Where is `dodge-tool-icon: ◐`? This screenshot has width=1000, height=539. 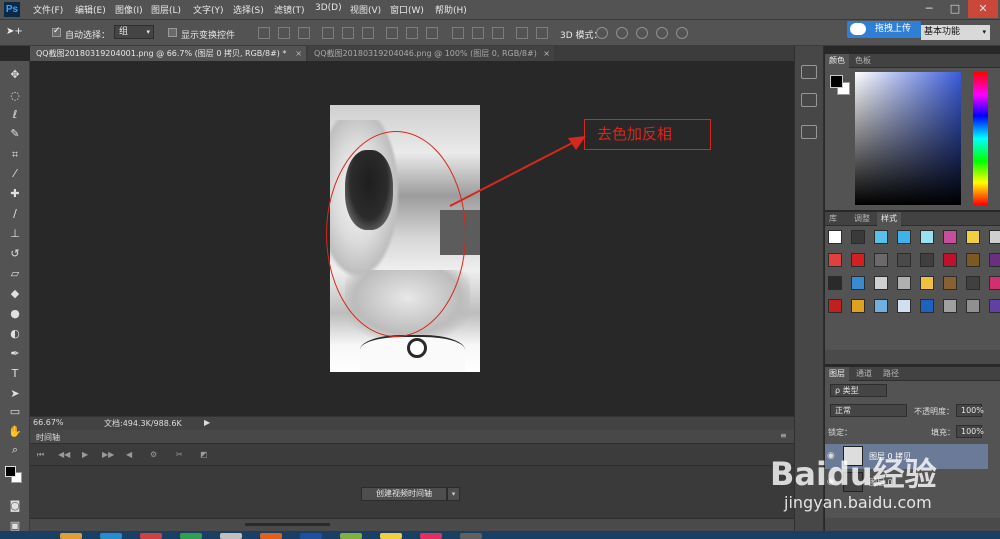
dodge-tool-icon: ◐ is located at coordinates (15, 334).